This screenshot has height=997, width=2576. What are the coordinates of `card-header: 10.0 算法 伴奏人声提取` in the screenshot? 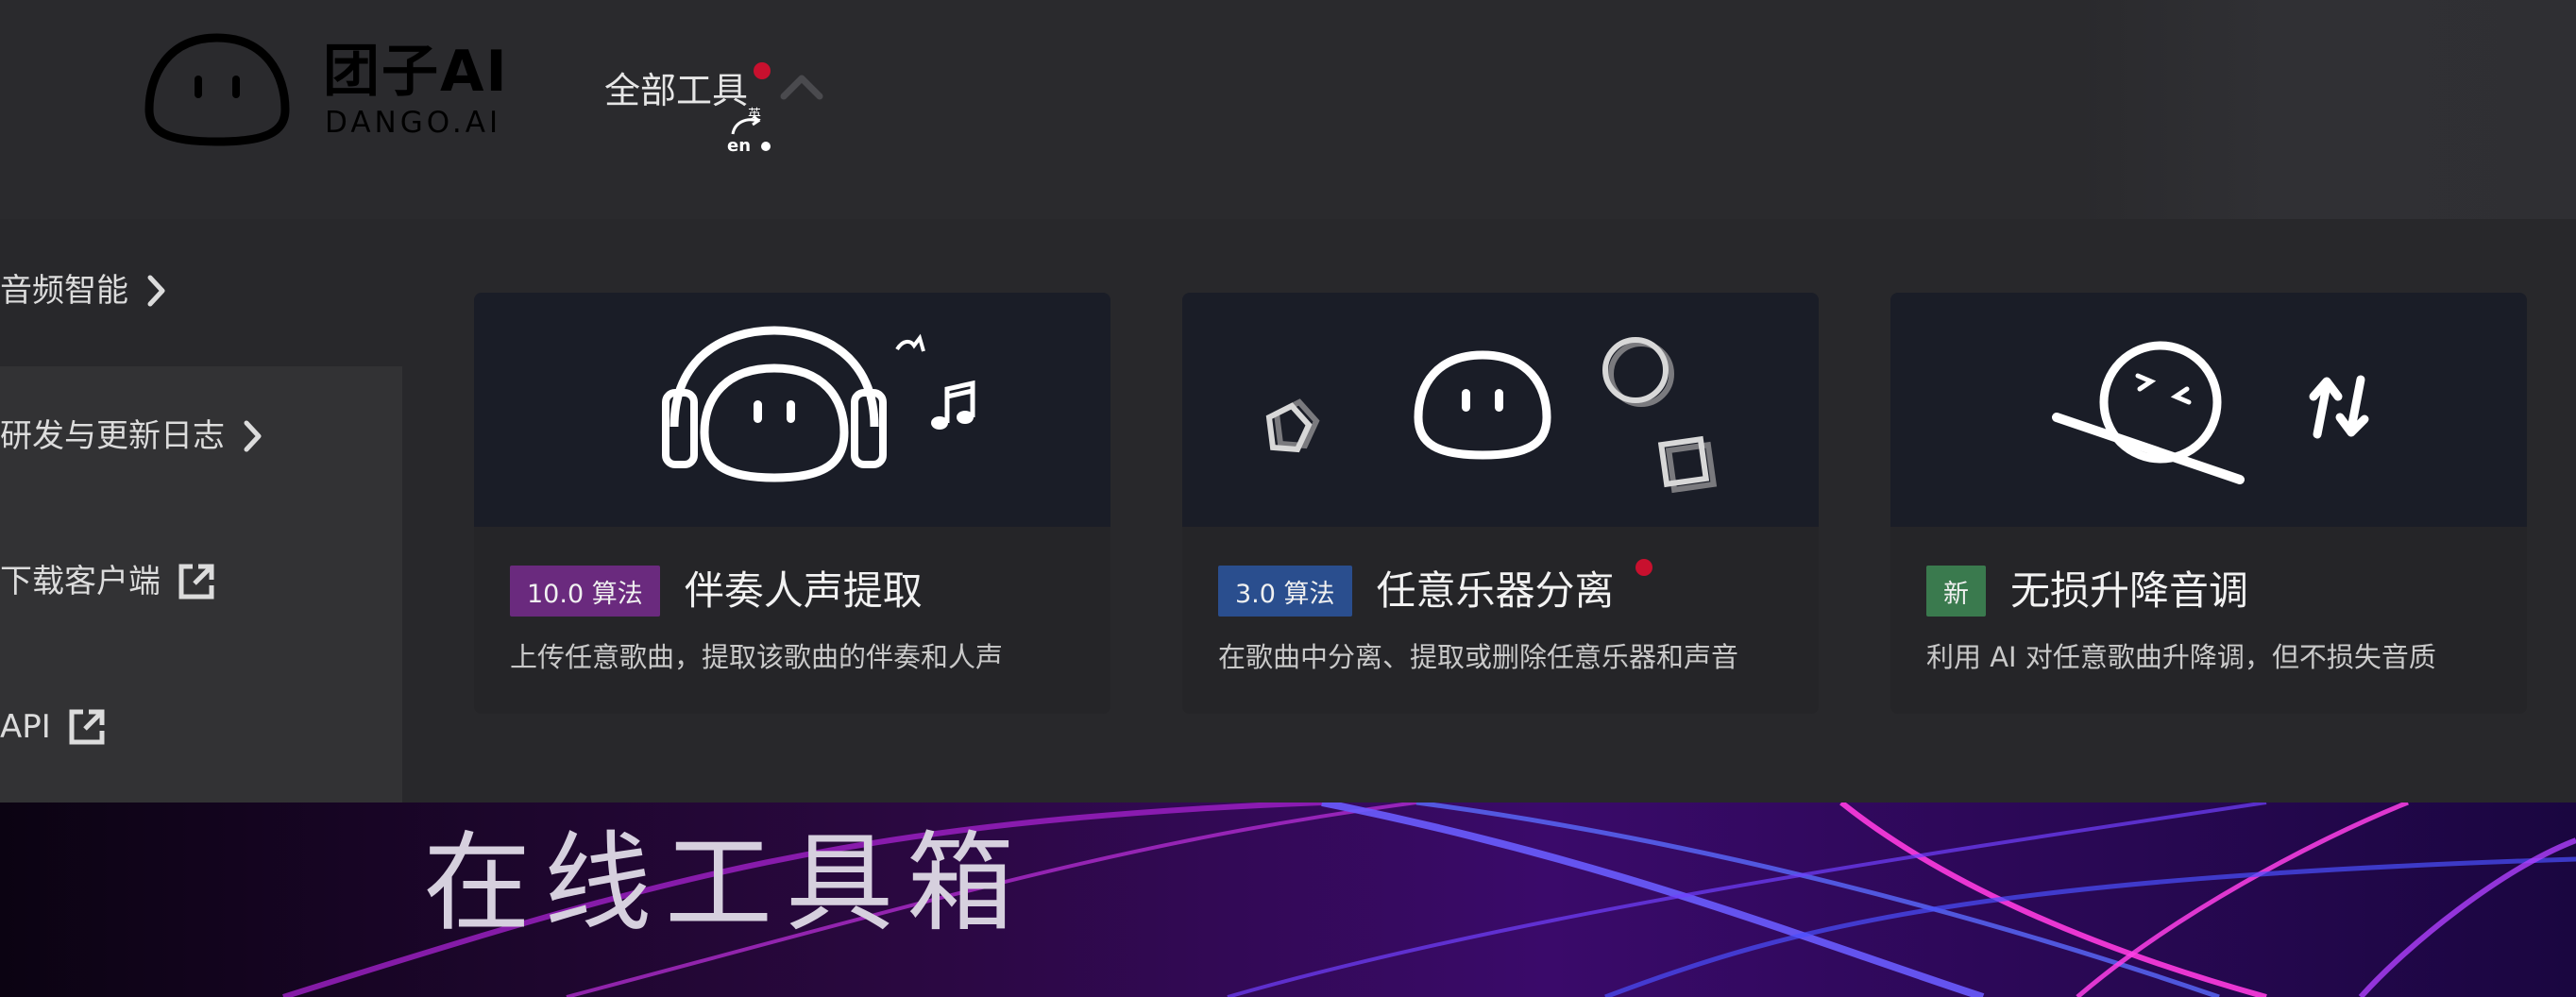 It's located at (716, 591).